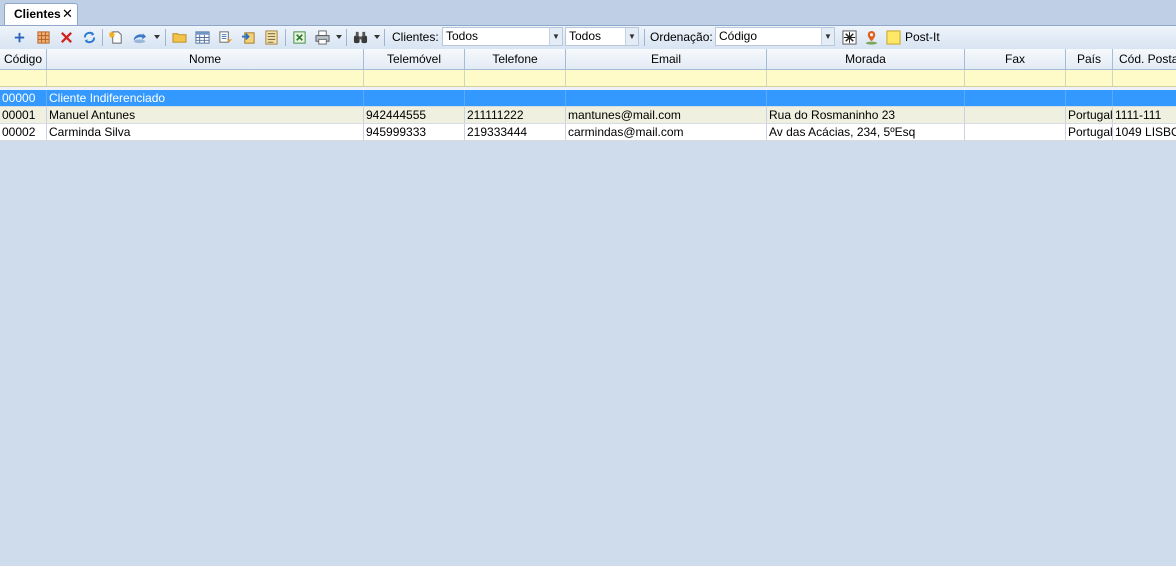  What do you see at coordinates (502, 36) in the screenshot?
I see `clientes-filter-select: Todos ▼` at bounding box center [502, 36].